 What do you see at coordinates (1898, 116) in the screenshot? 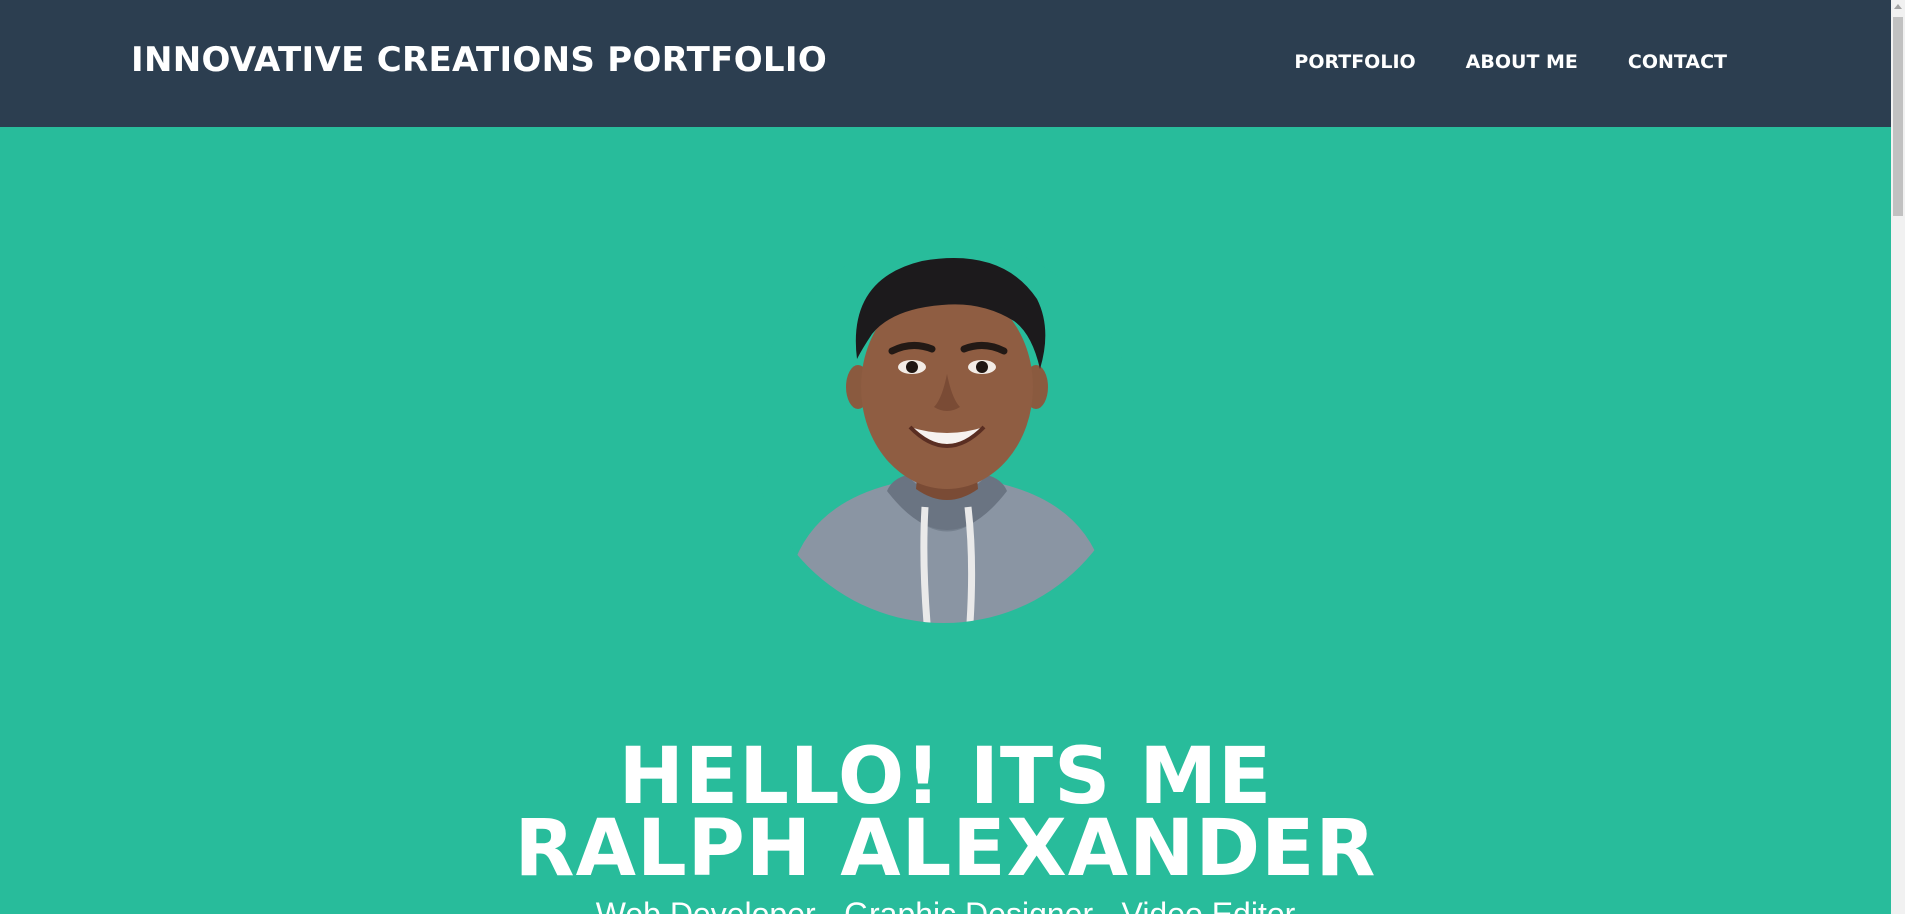
I see `scrollbar-thumb` at bounding box center [1898, 116].